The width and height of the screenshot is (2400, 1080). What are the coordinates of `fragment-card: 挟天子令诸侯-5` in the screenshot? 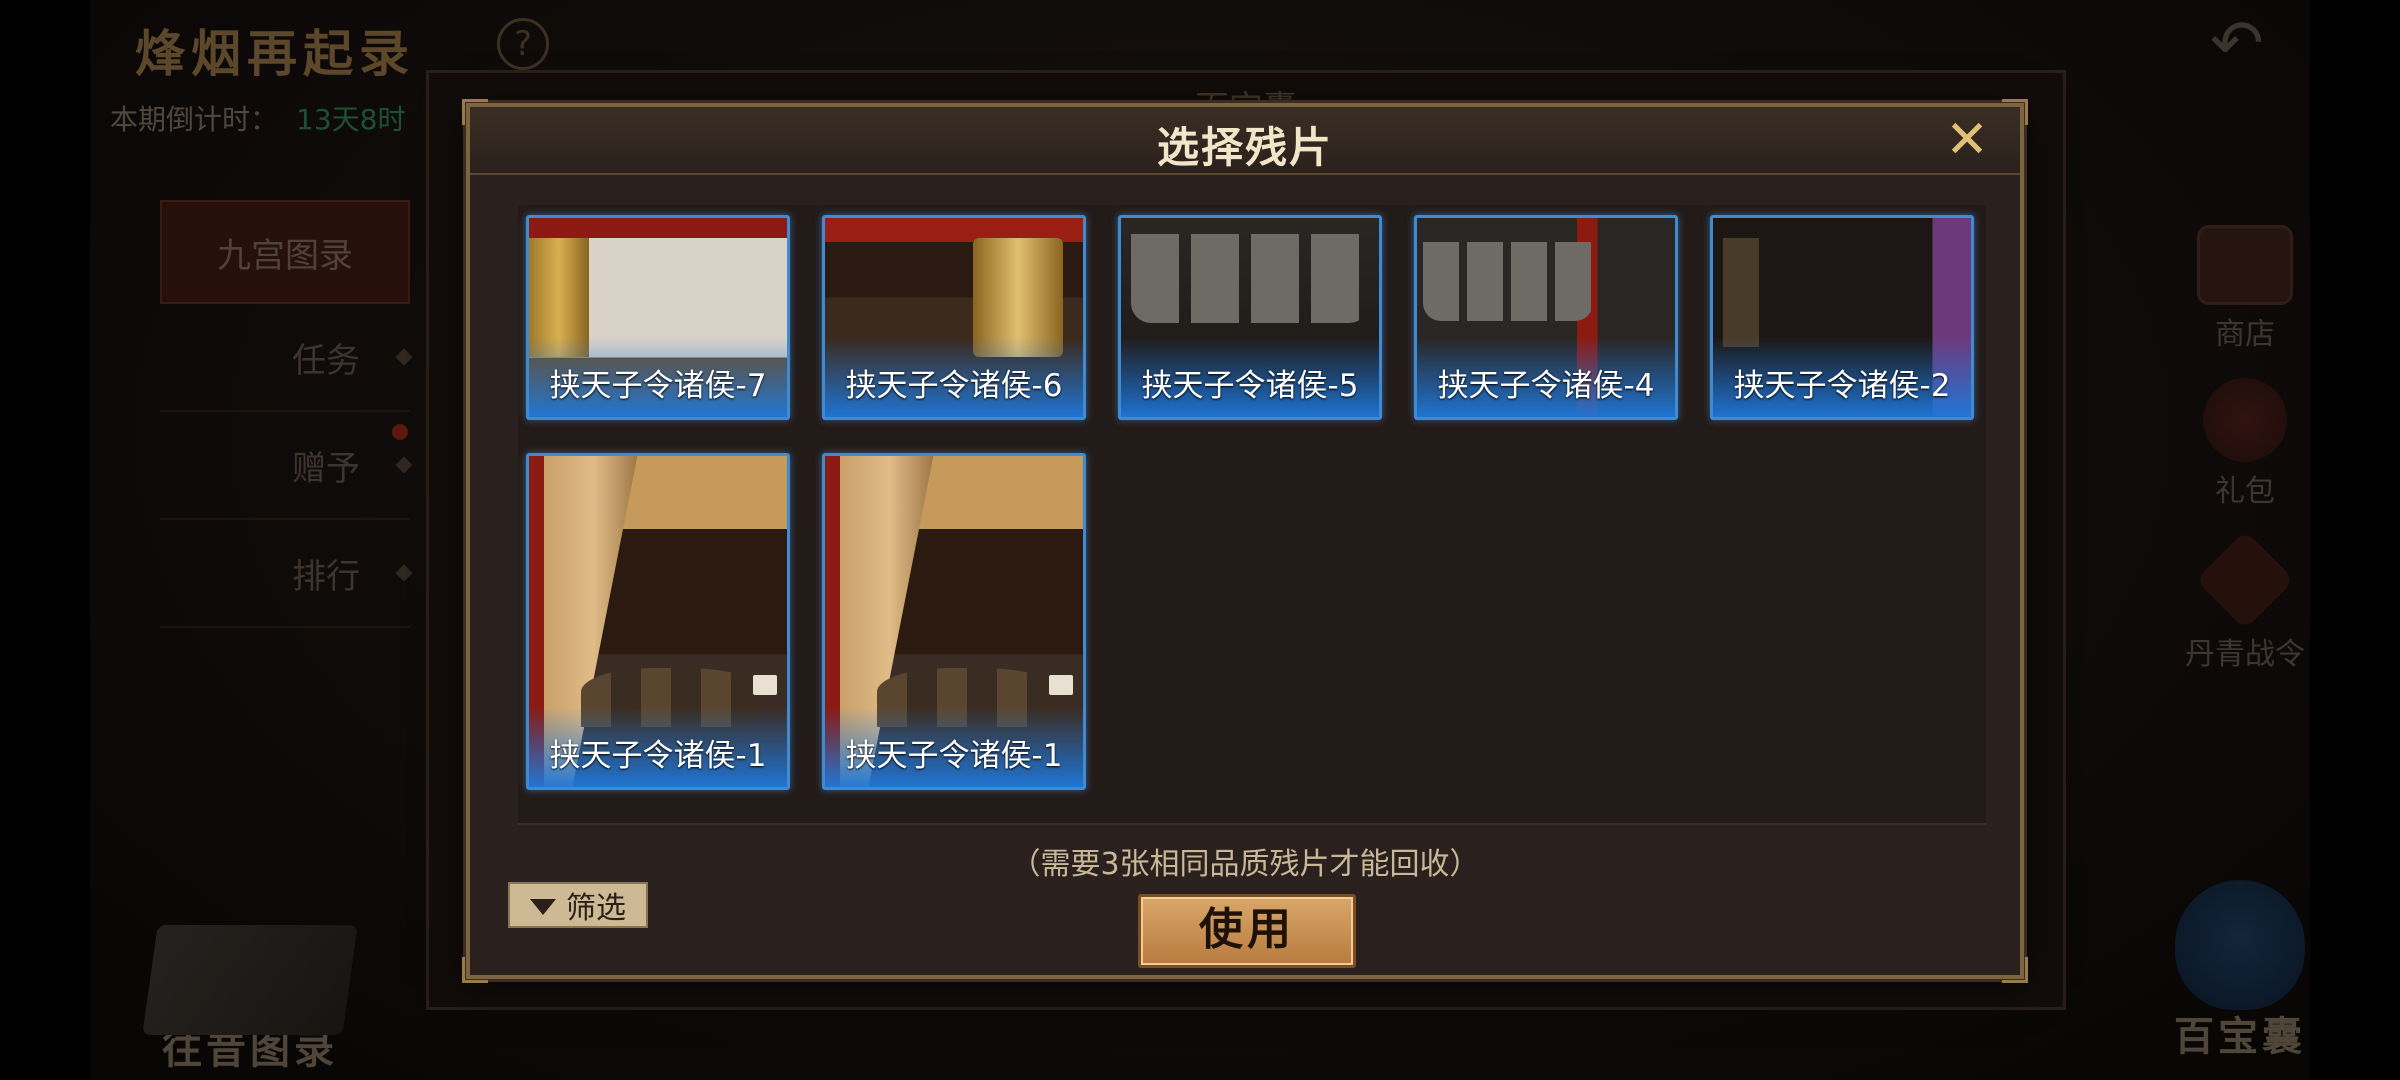 It's located at (1250, 317).